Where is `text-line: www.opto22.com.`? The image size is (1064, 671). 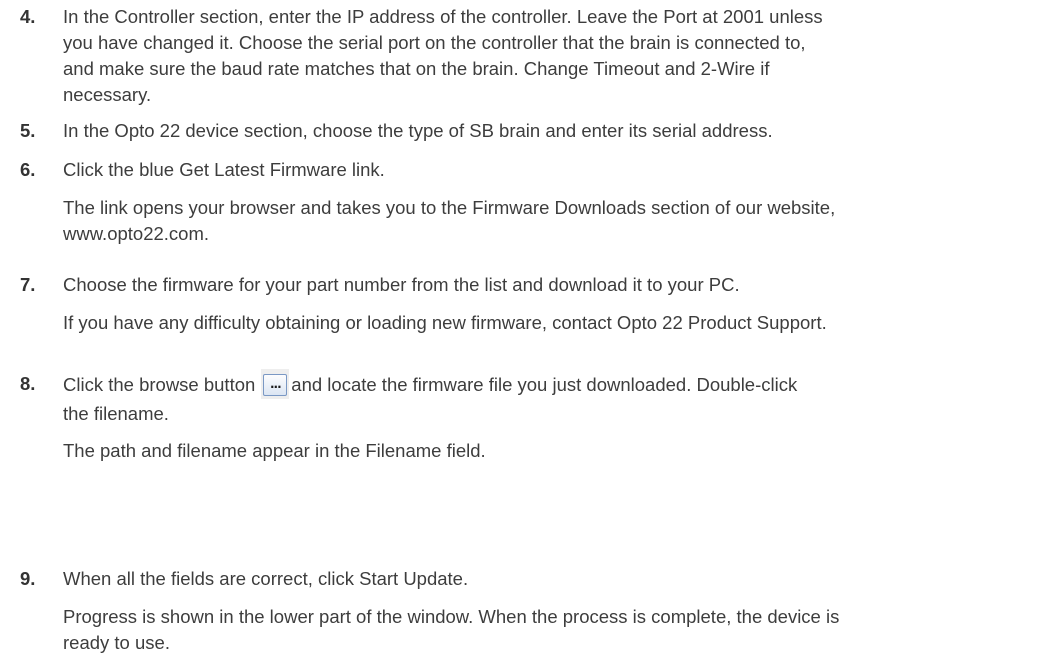
text-line: www.opto22.com. is located at coordinates (136, 233).